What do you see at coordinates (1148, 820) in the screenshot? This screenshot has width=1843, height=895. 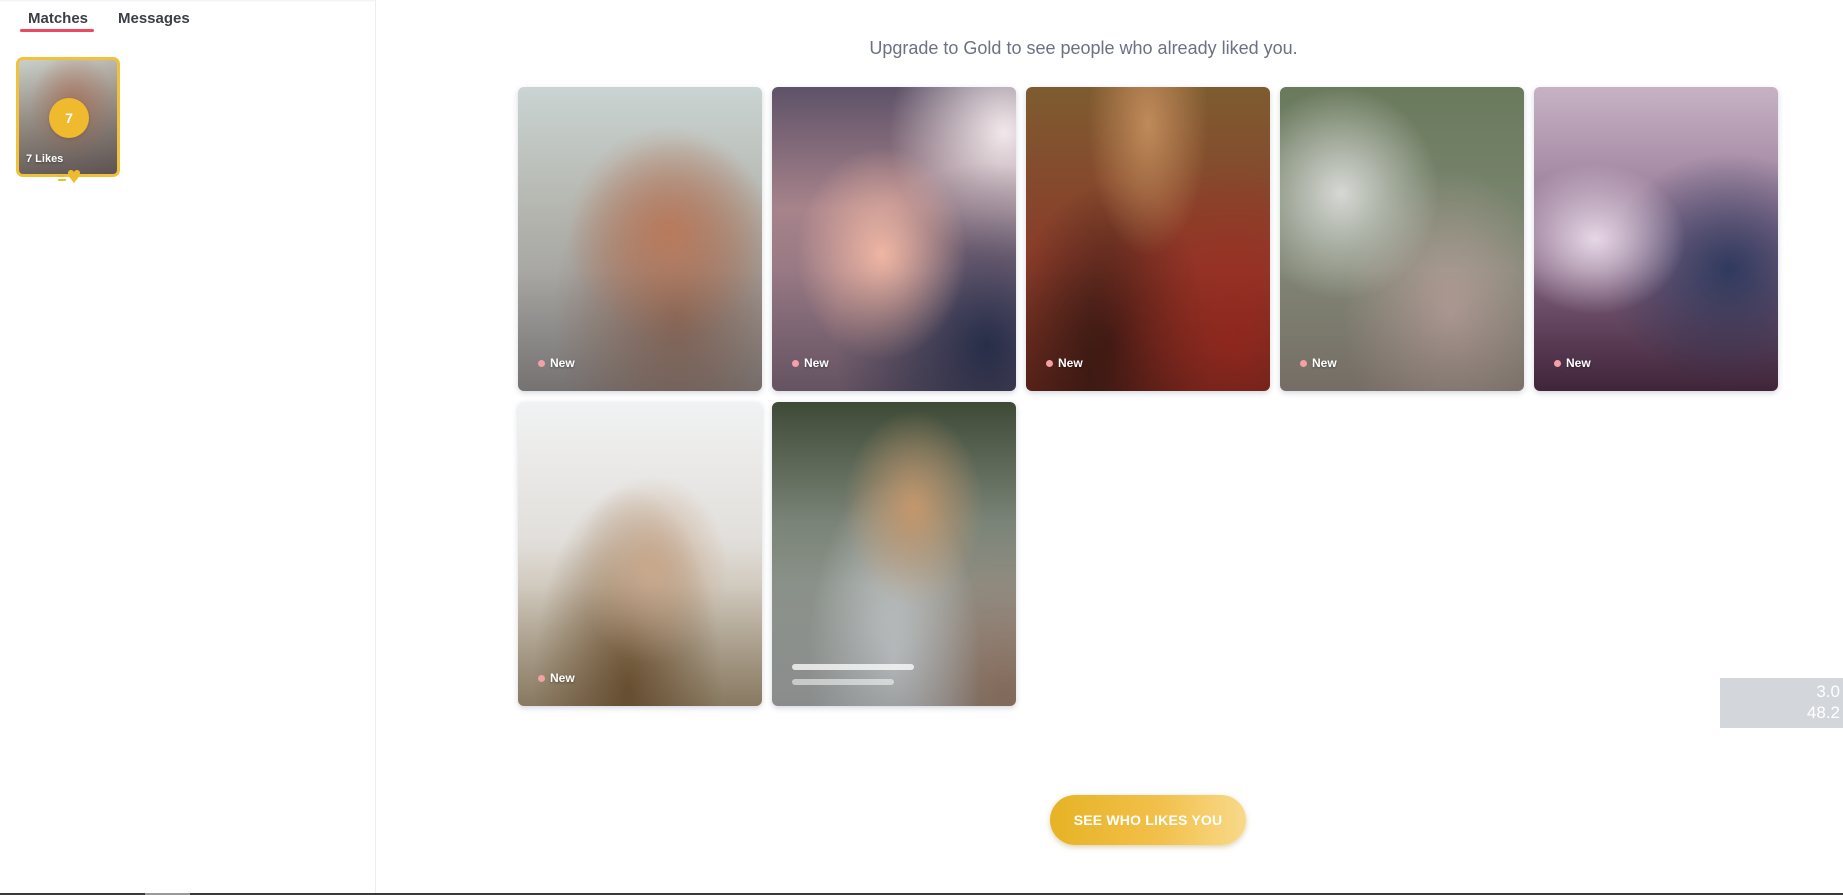 I see `see-who-likes-you-button: SEE WHO LIKES YOU` at bounding box center [1148, 820].